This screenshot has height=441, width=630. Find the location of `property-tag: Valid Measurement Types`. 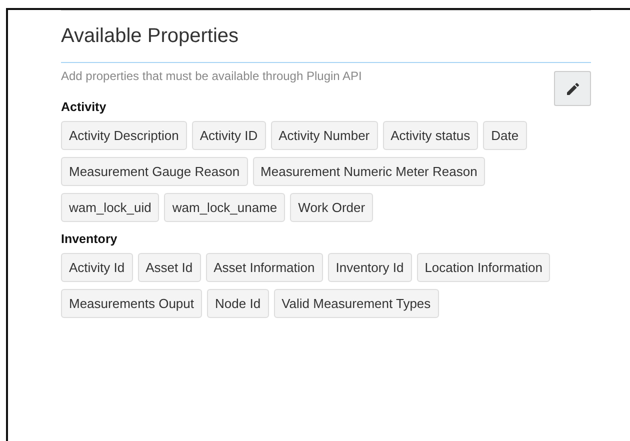

property-tag: Valid Measurement Types is located at coordinates (356, 303).